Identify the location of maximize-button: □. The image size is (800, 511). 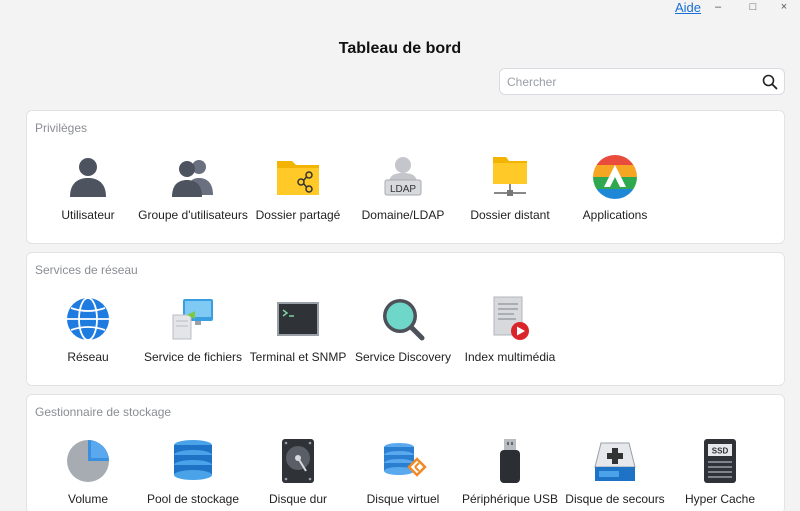
(753, 8).